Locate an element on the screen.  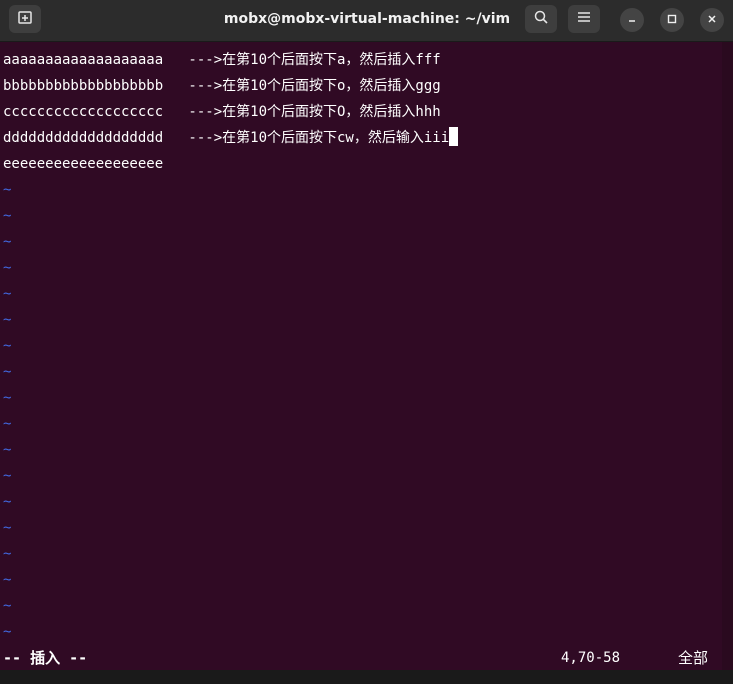
title-bar: mobx@mobx-virtual-machine: ~/vim is located at coordinates (366, 21).